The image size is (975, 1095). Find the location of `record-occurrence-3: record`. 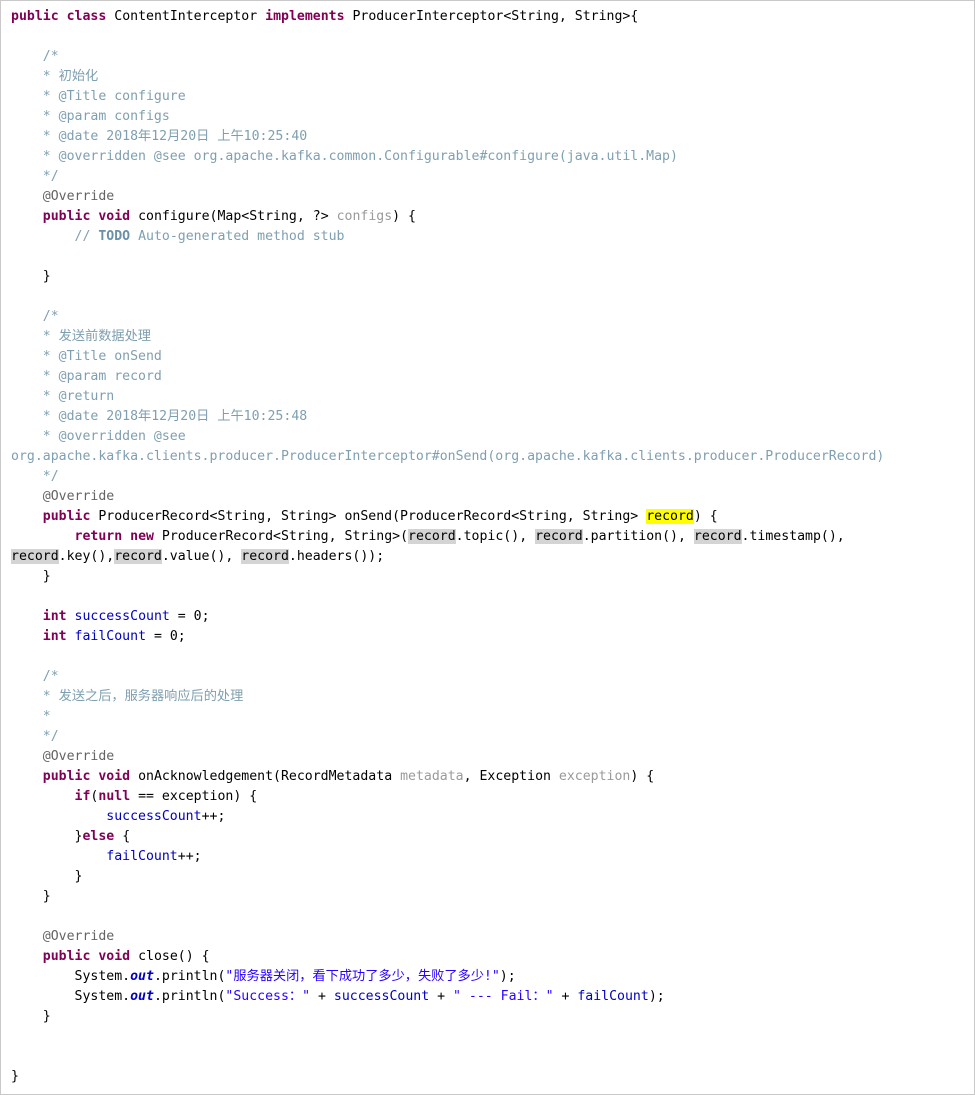

record-occurrence-3: record is located at coordinates (717, 536).